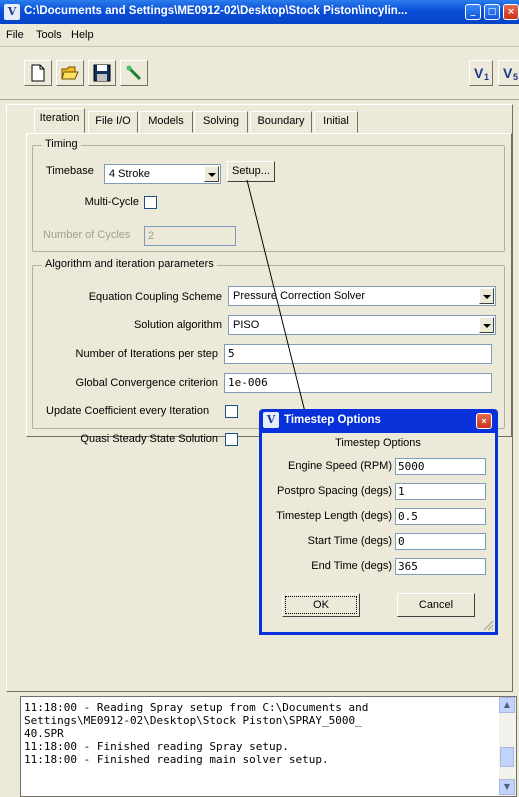  I want to click on postpro-spacing-input: 1, so click(440, 491).